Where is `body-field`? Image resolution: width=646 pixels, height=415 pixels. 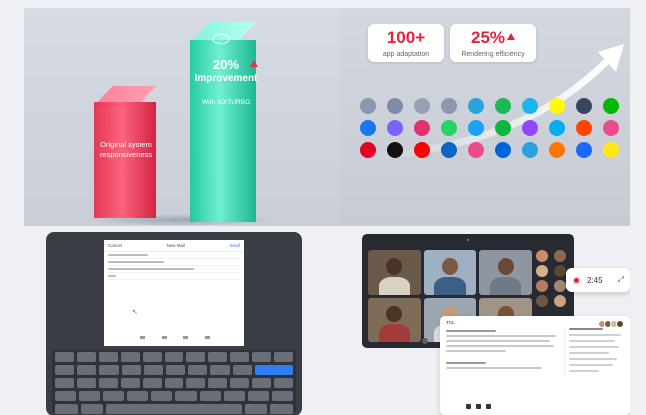 body-field is located at coordinates (174, 276).